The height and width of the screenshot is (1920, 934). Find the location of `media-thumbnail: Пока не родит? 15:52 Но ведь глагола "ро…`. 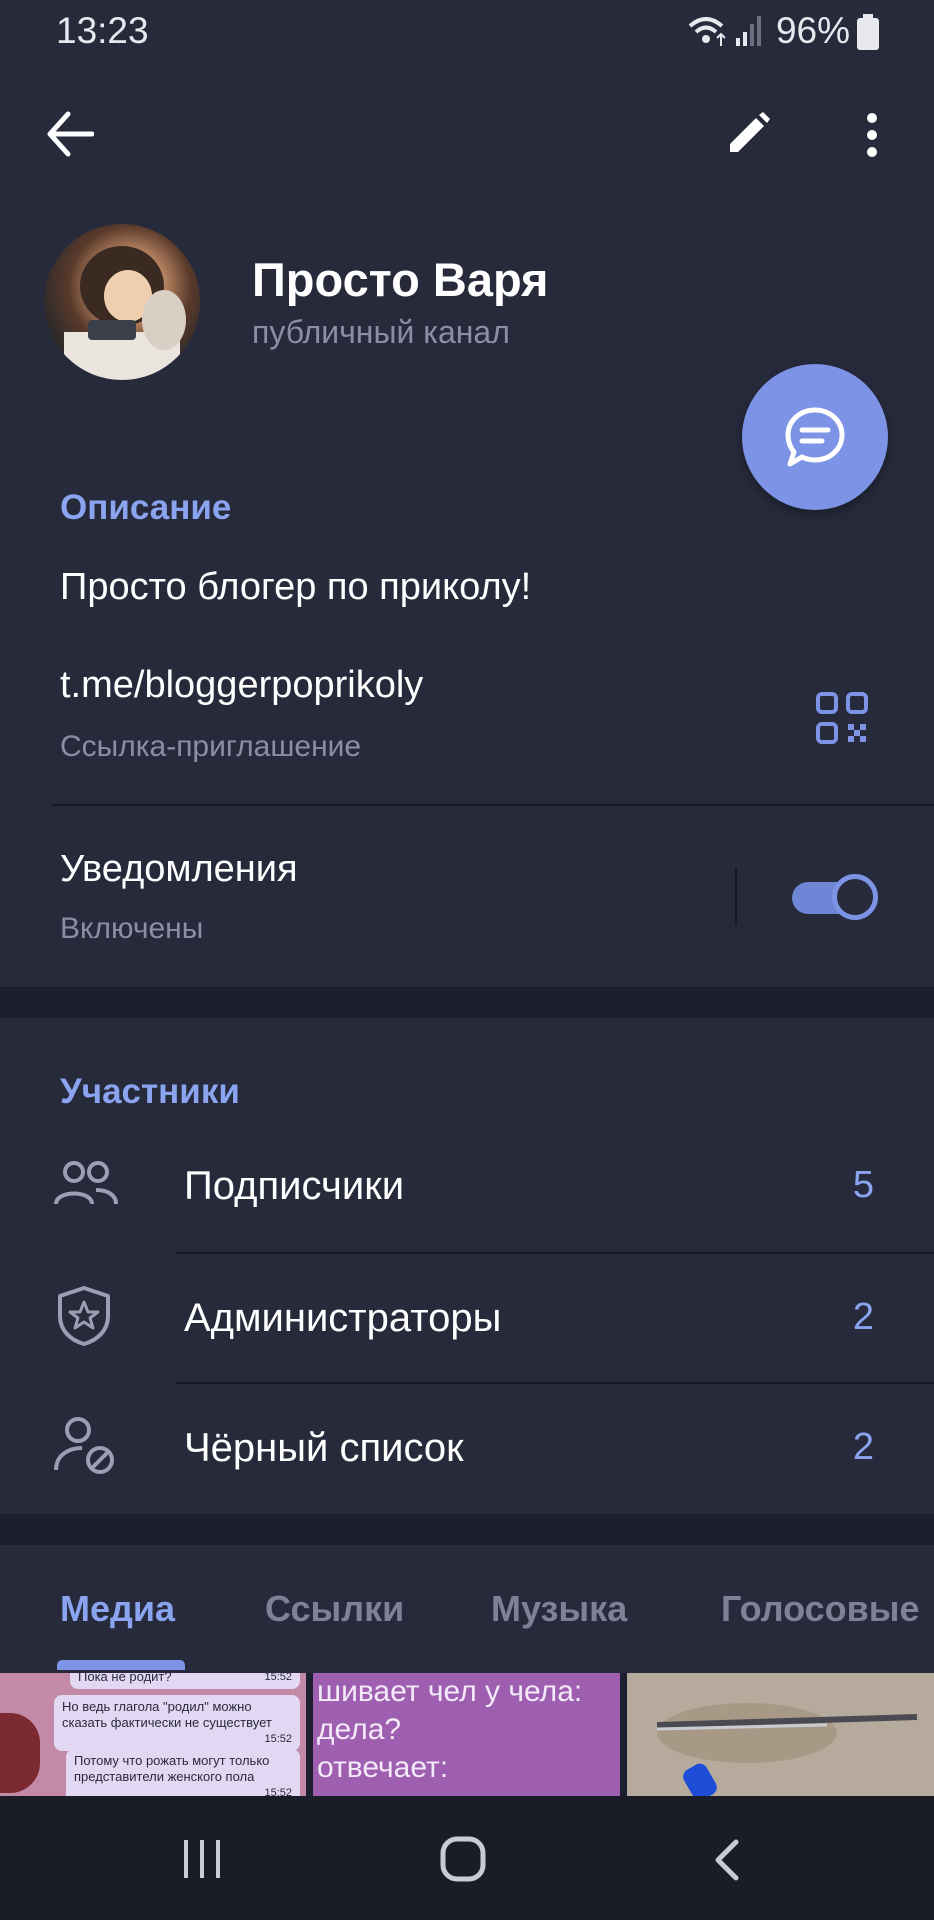

media-thumbnail: Пока не родит? 15:52 Но ведь глагола "ро… is located at coordinates (153, 1734).